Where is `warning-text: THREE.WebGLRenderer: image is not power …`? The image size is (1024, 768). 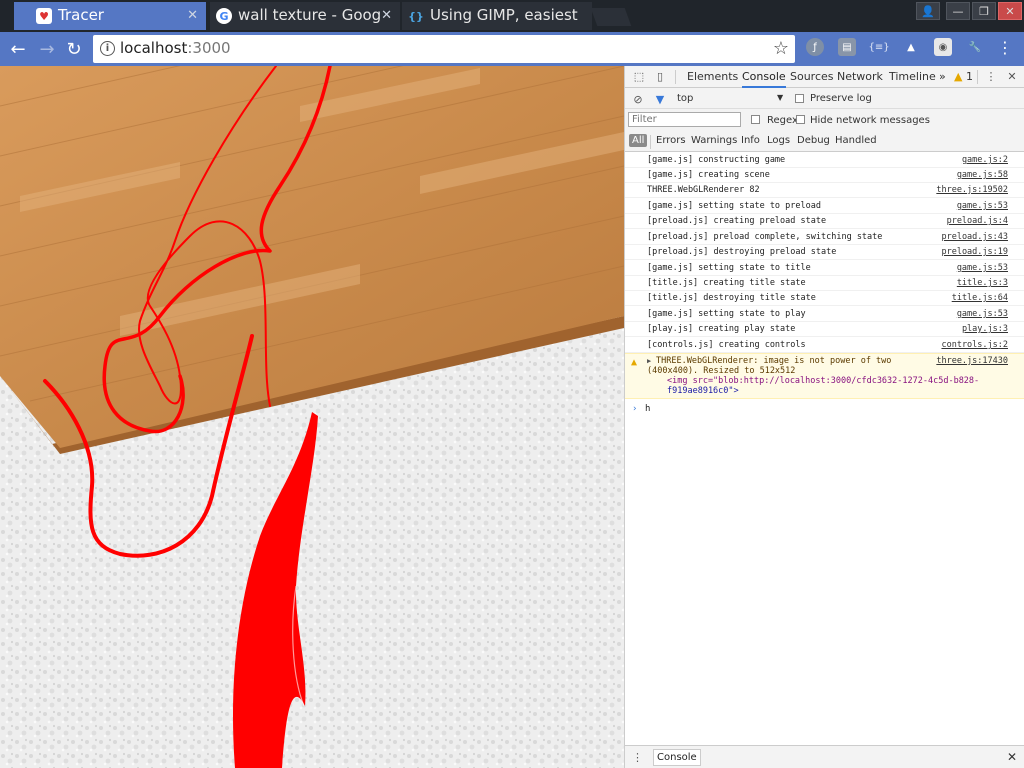 warning-text: THREE.WebGLRenderer: image is not power … is located at coordinates (774, 361).